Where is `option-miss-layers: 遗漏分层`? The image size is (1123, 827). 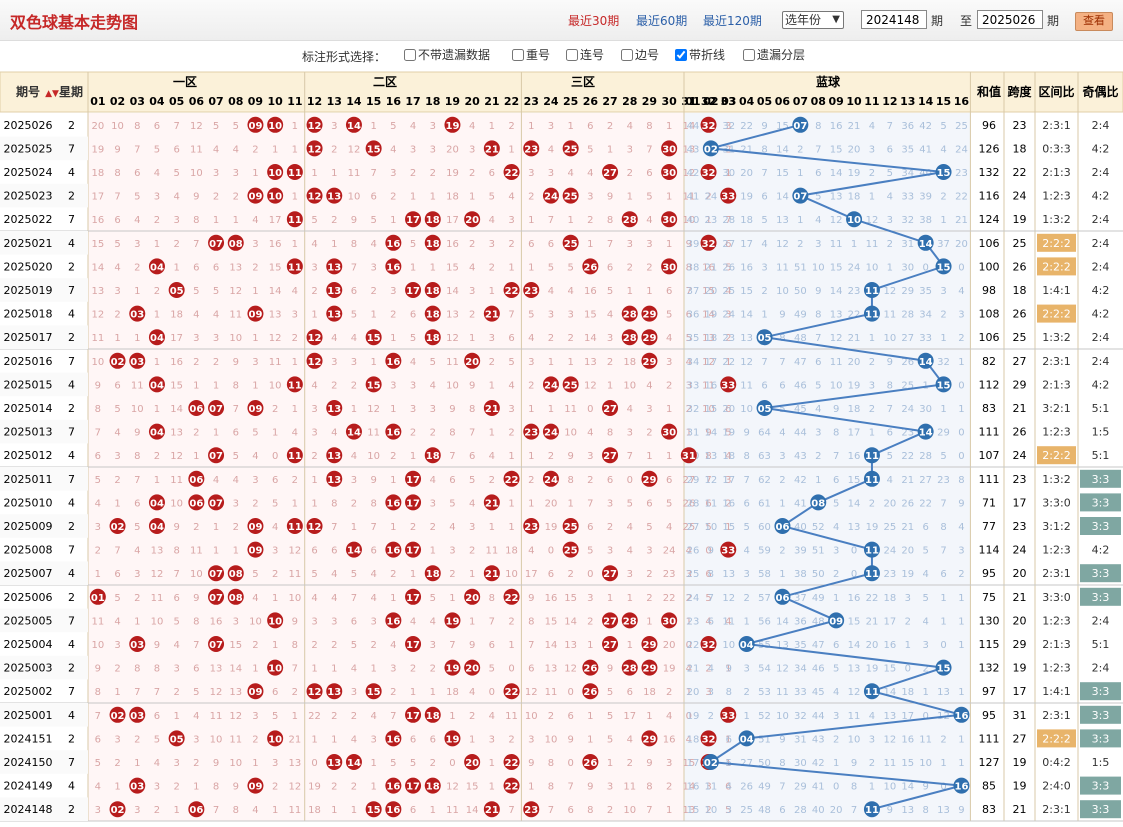 option-miss-layers: 遗漏分层 is located at coordinates (774, 54).